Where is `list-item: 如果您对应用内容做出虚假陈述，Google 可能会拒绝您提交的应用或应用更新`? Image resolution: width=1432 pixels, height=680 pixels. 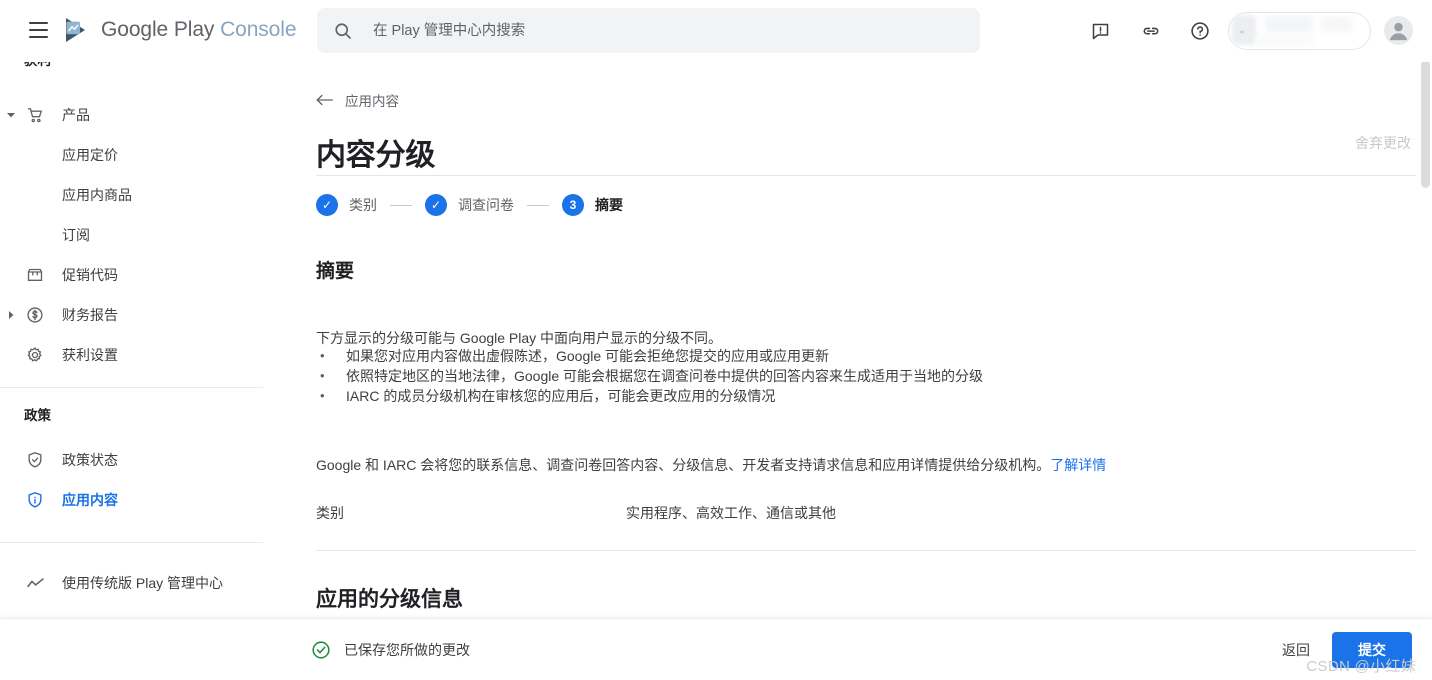 list-item: 如果您对应用内容做出虚假陈述，Google 可能会拒绝您提交的应用或应用更新 is located at coordinates (716, 356).